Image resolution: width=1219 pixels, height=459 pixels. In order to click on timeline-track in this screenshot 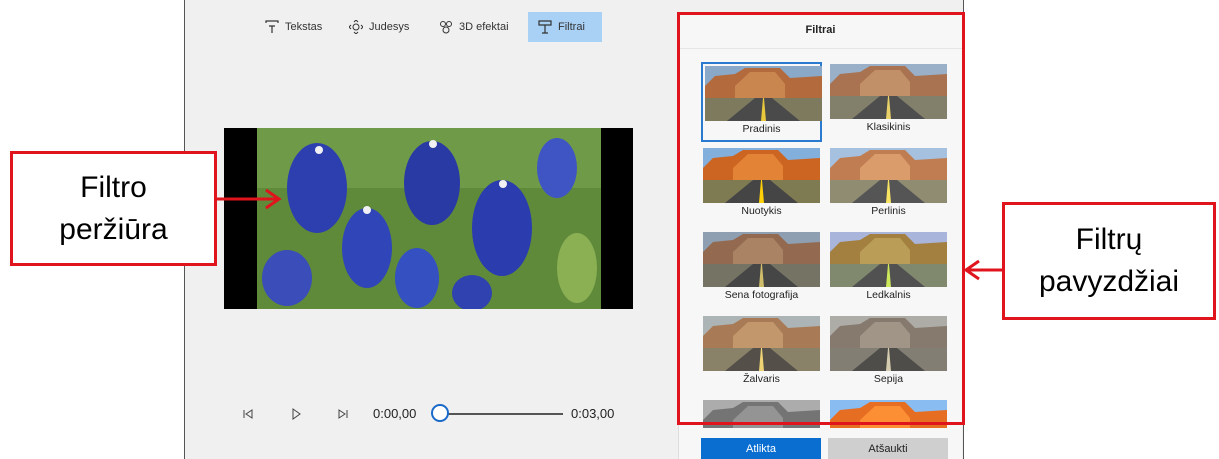, I will do `click(505, 414)`.